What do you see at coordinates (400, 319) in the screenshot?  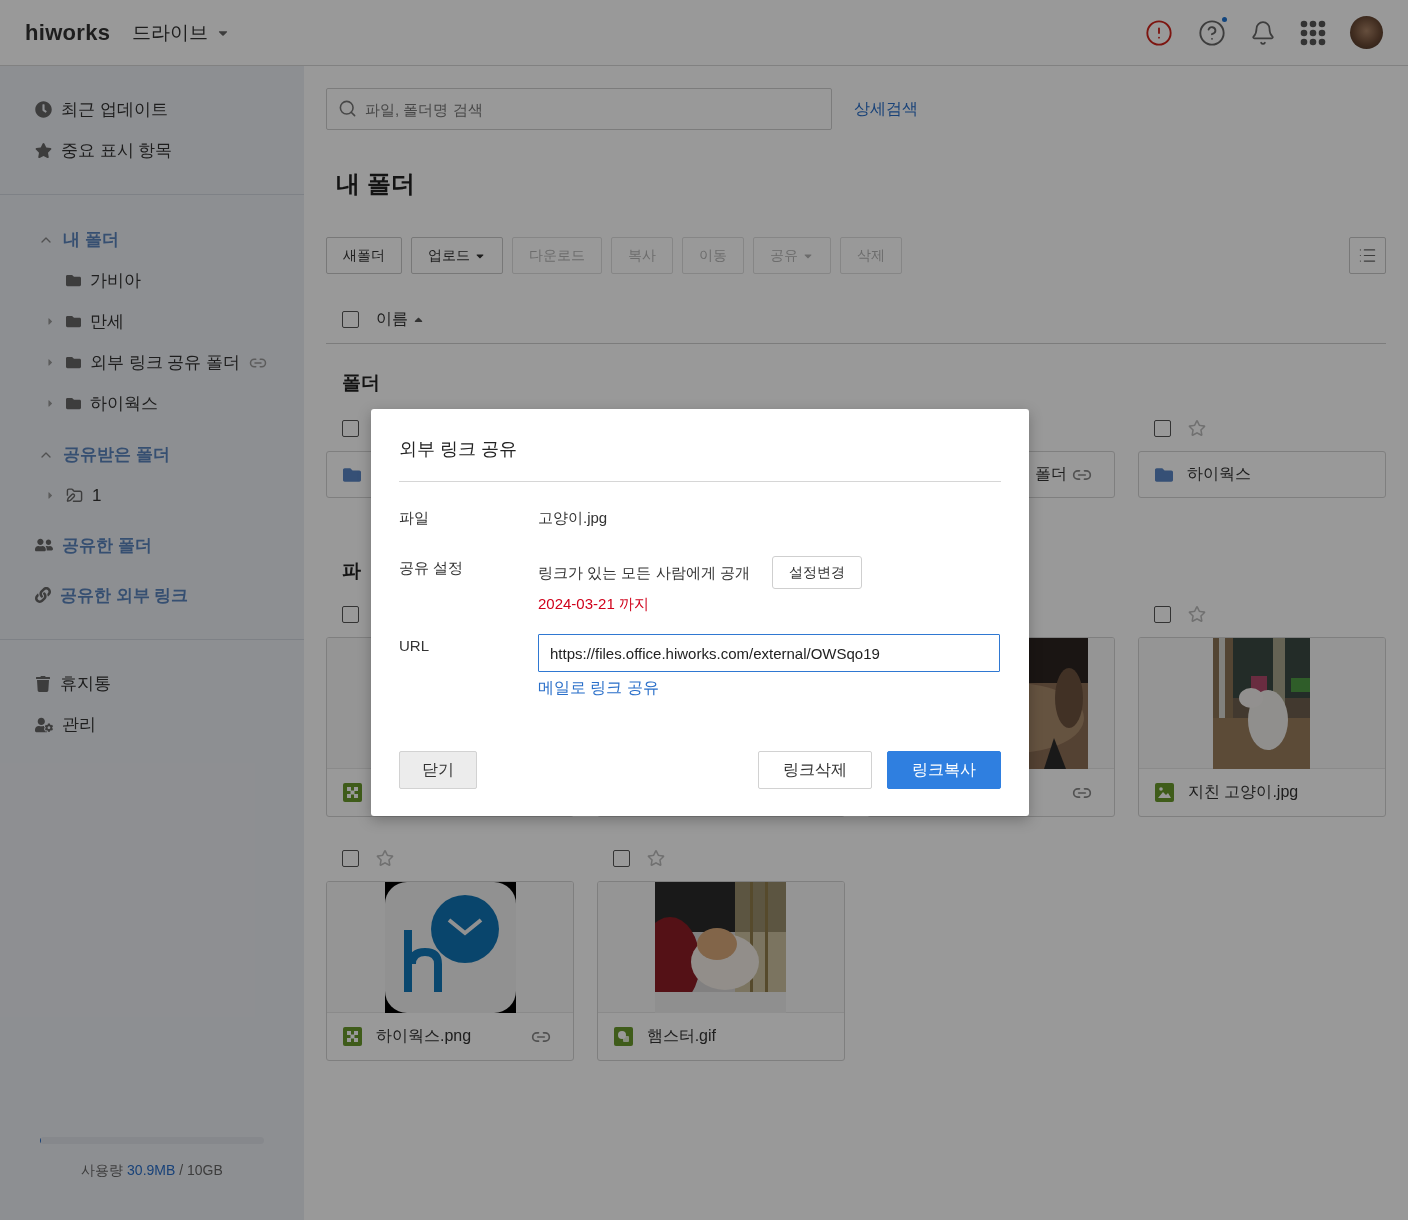 I see `sort-column: 이름` at bounding box center [400, 319].